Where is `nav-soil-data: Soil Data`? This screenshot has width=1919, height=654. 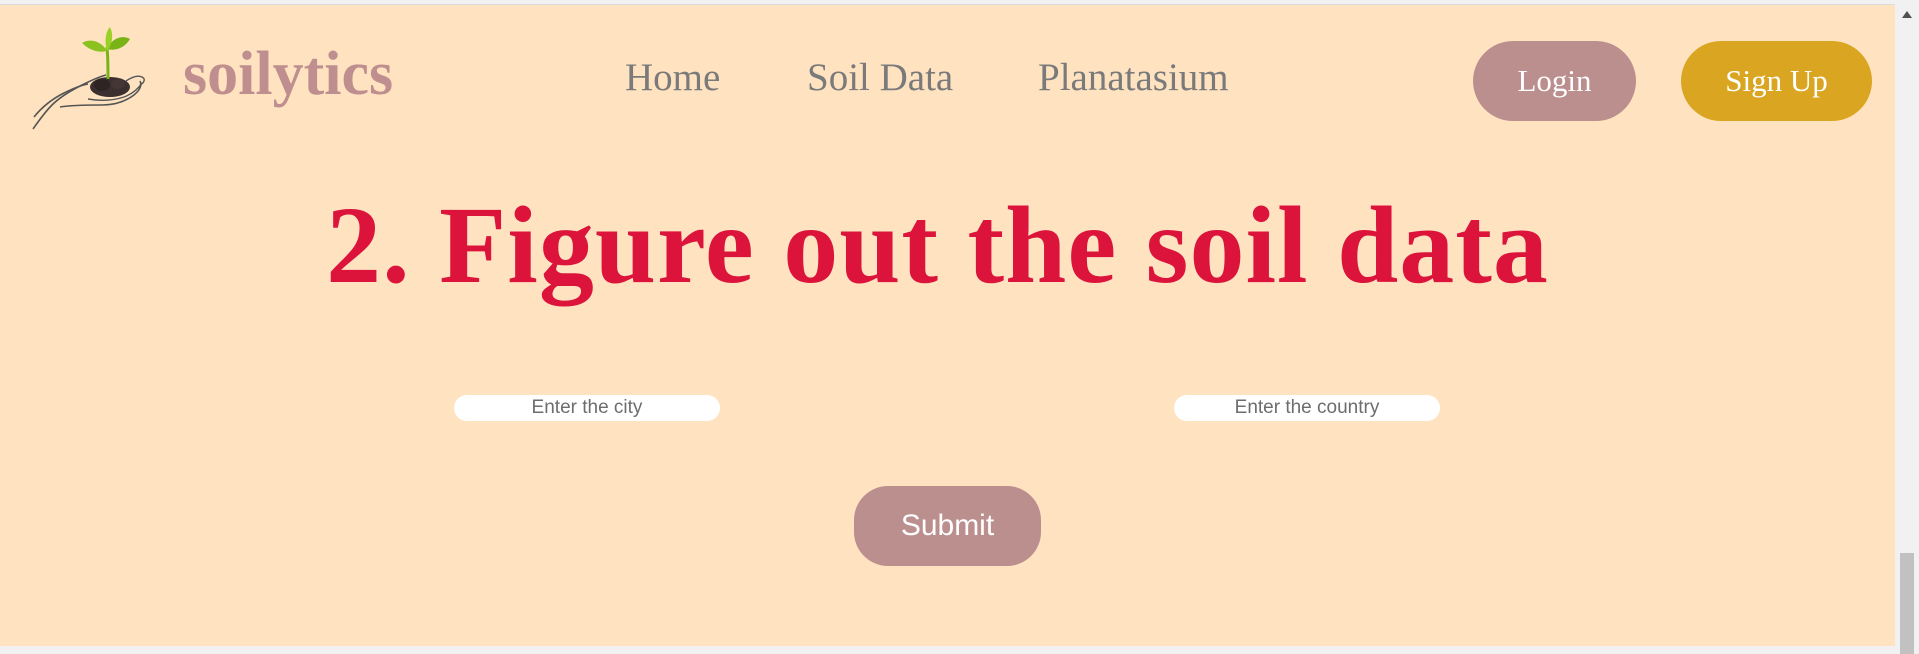 nav-soil-data: Soil Data is located at coordinates (880, 77).